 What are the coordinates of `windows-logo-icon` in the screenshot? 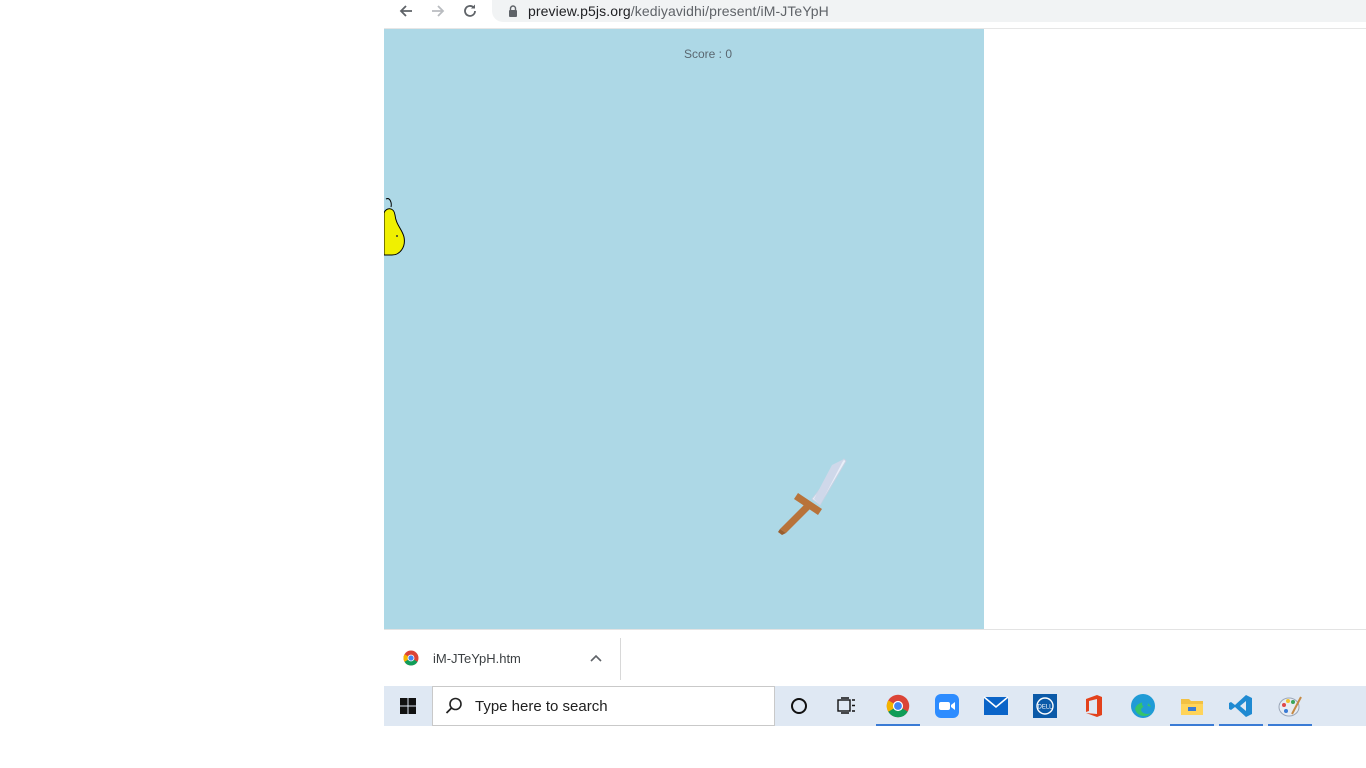 It's located at (408, 706).